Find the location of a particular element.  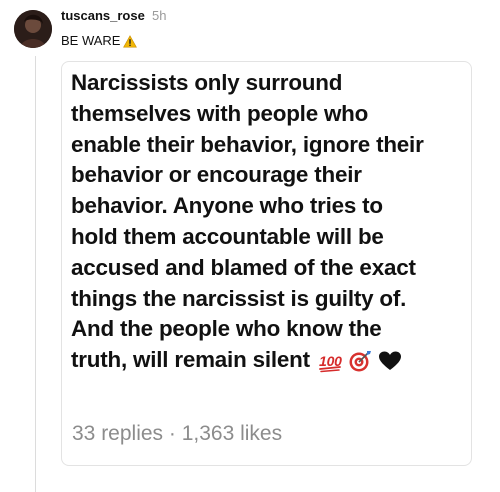

hundred-points-icon: 100 is located at coordinates (330, 363).